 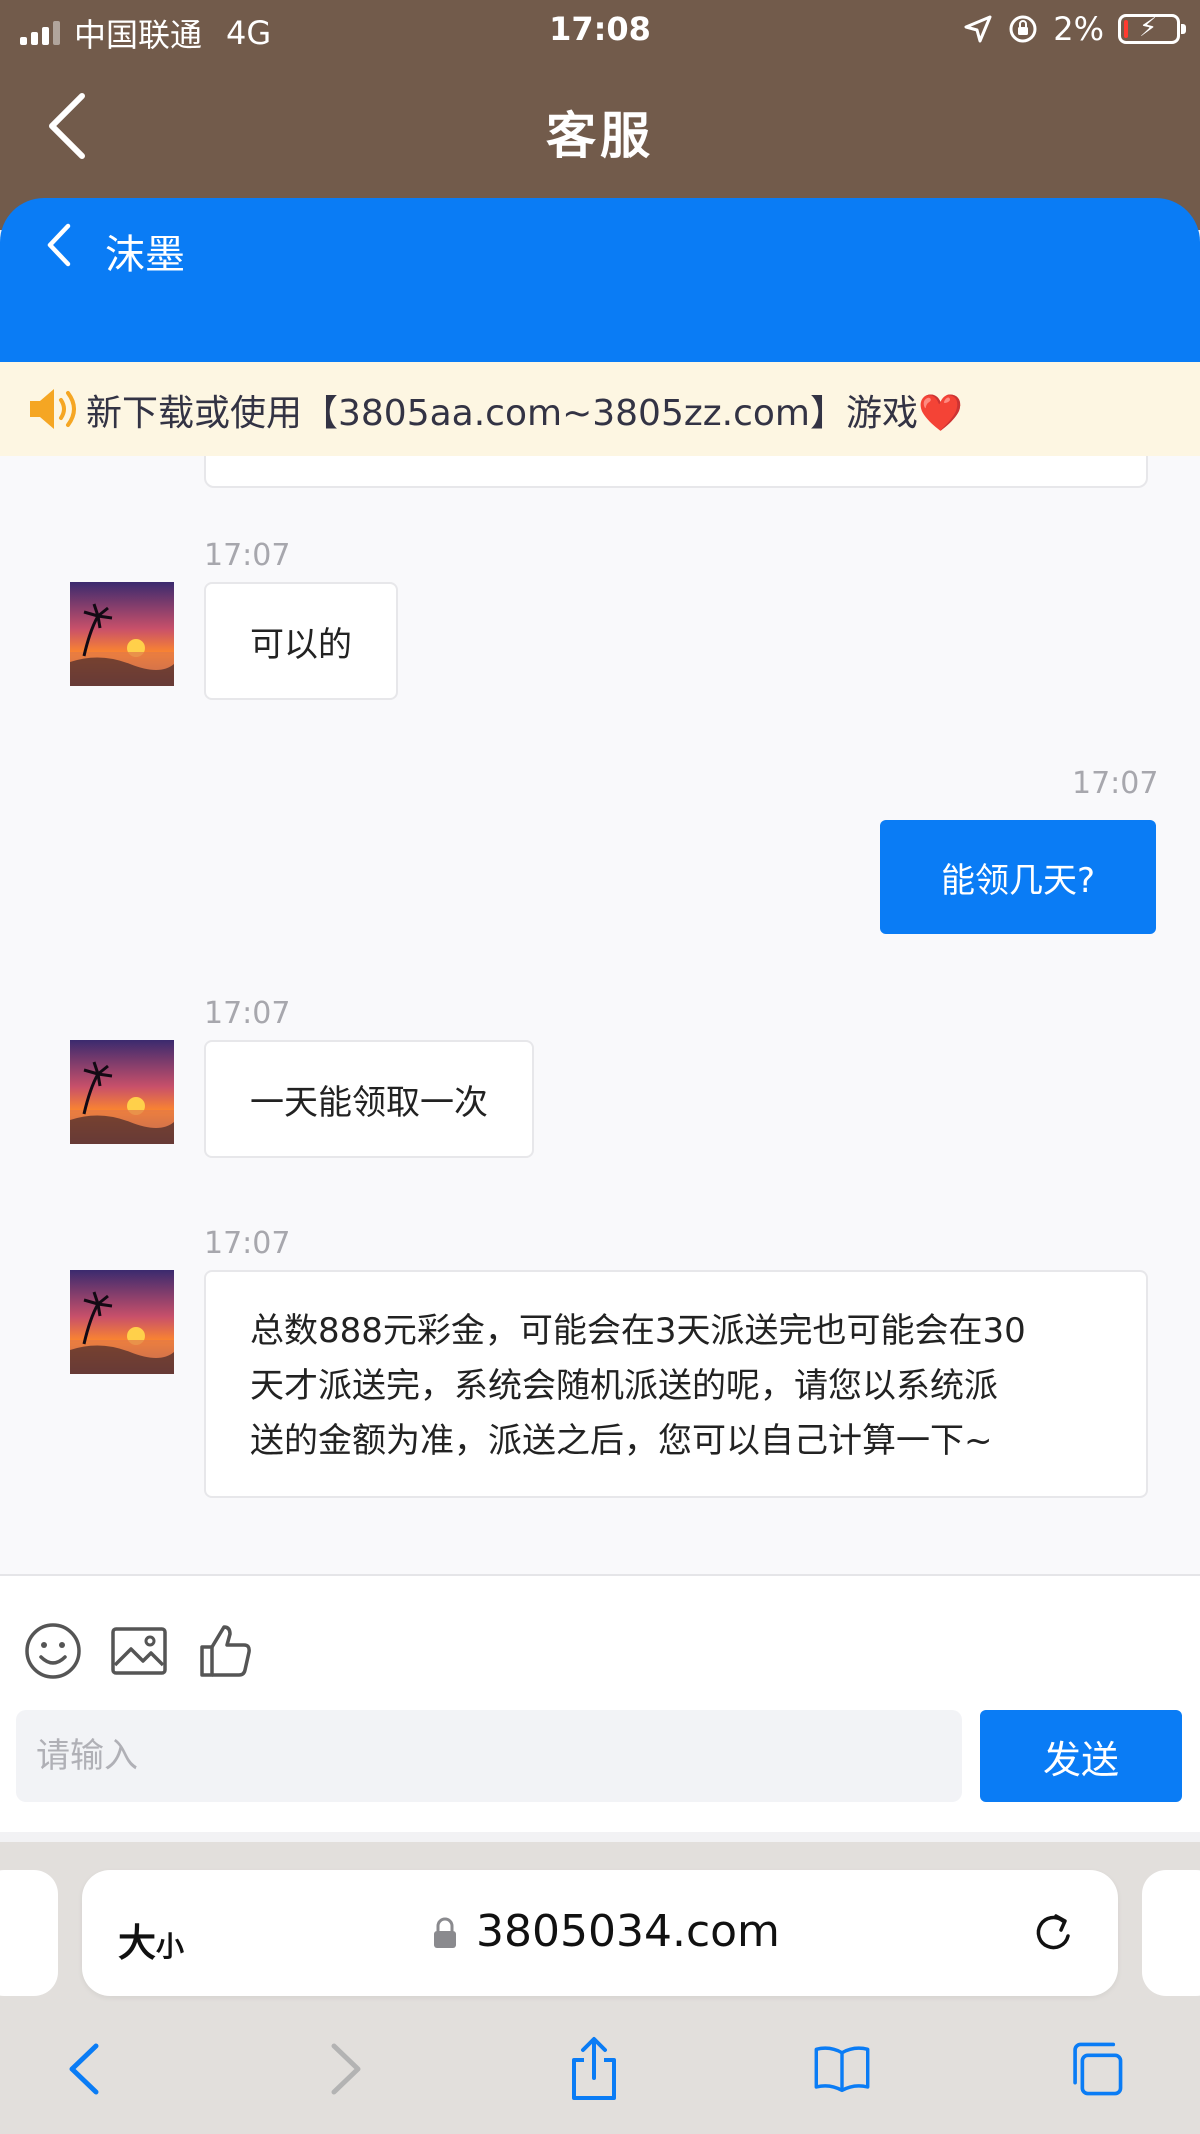 I want to click on lock-icon, so click(x=445, y=1932).